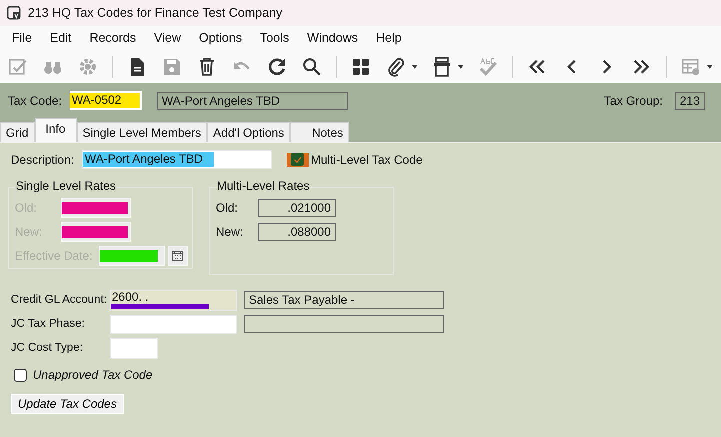 The width and height of the screenshot is (721, 437). I want to click on checkbox-label: Multi-Level Tax Code, so click(367, 159).